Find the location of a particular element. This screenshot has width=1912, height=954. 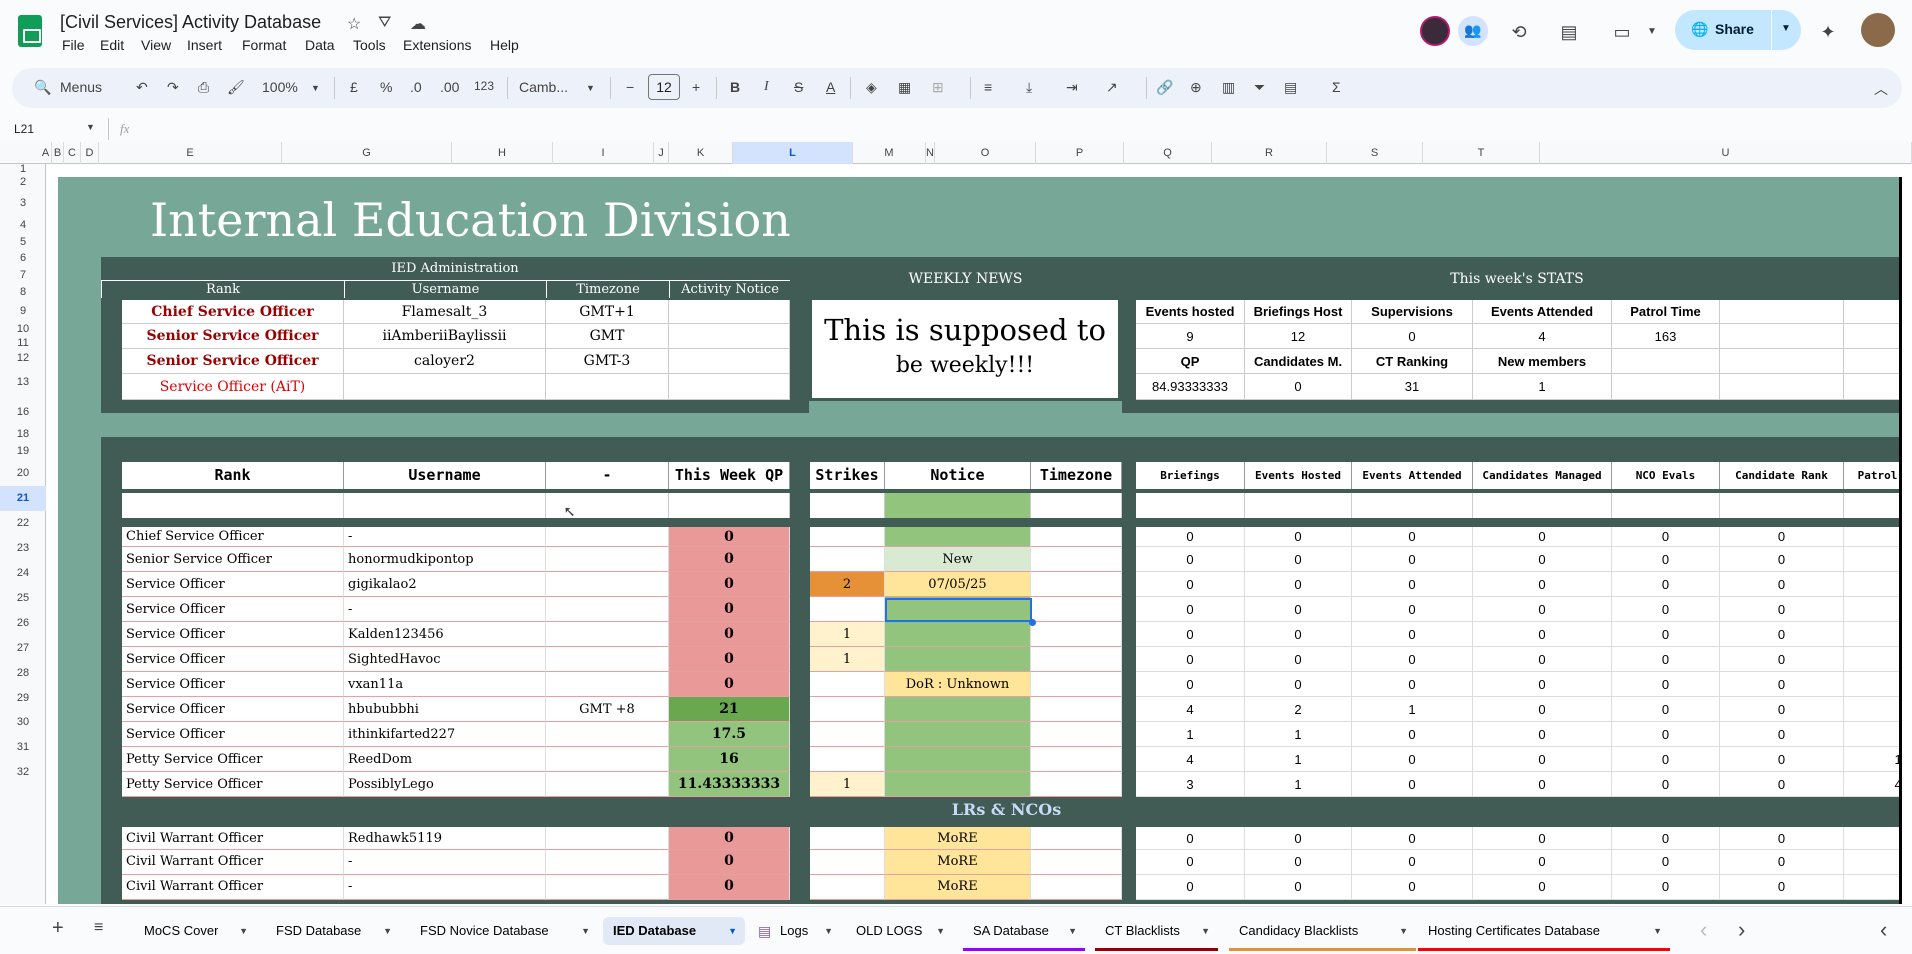

column-header-g: G is located at coordinates (367, 153).